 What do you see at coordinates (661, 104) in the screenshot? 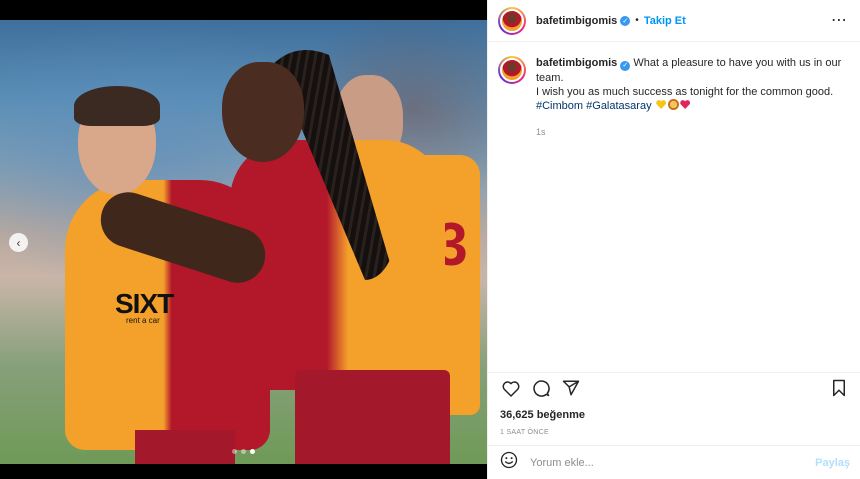
I see `yellow-heart-icon` at bounding box center [661, 104].